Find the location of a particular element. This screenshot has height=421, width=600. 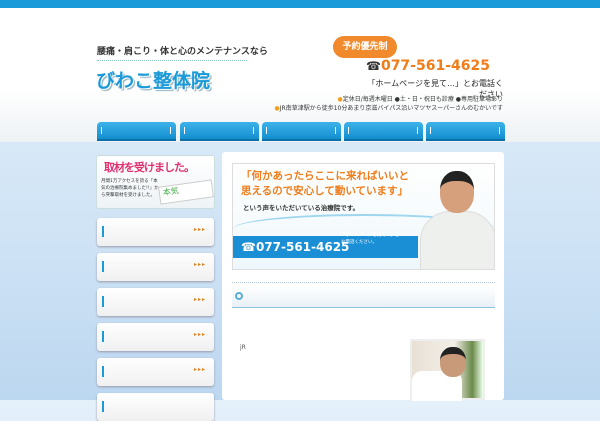

phone-number: 077-561-4625 is located at coordinates (435, 66).